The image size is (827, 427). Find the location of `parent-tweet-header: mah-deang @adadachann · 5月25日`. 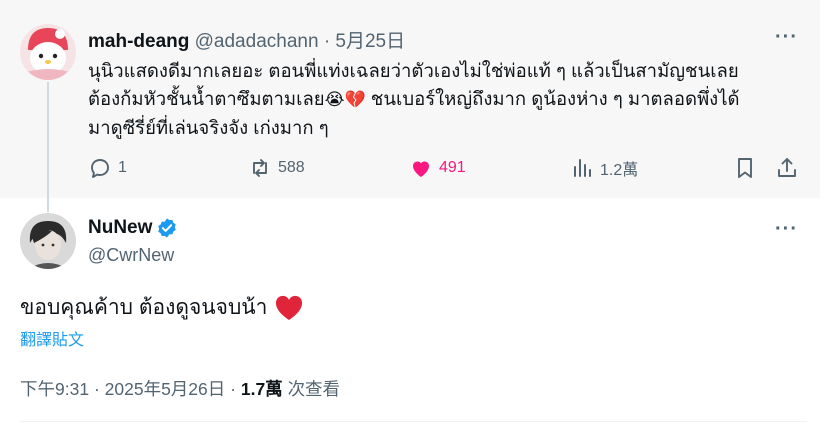

parent-tweet-header: mah-deang @adadachann · 5月25日 is located at coordinates (246, 39).